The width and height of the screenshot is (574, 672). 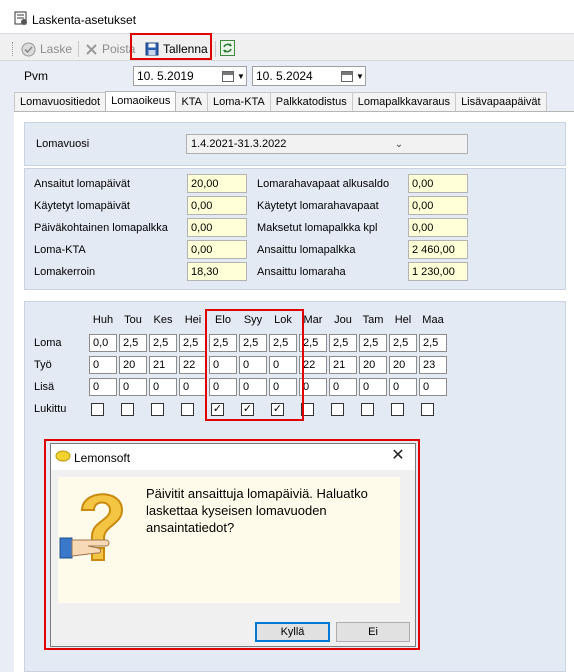 I want to click on kaytetyt-lomarahavapaat-field: 0,00, so click(x=438, y=205).